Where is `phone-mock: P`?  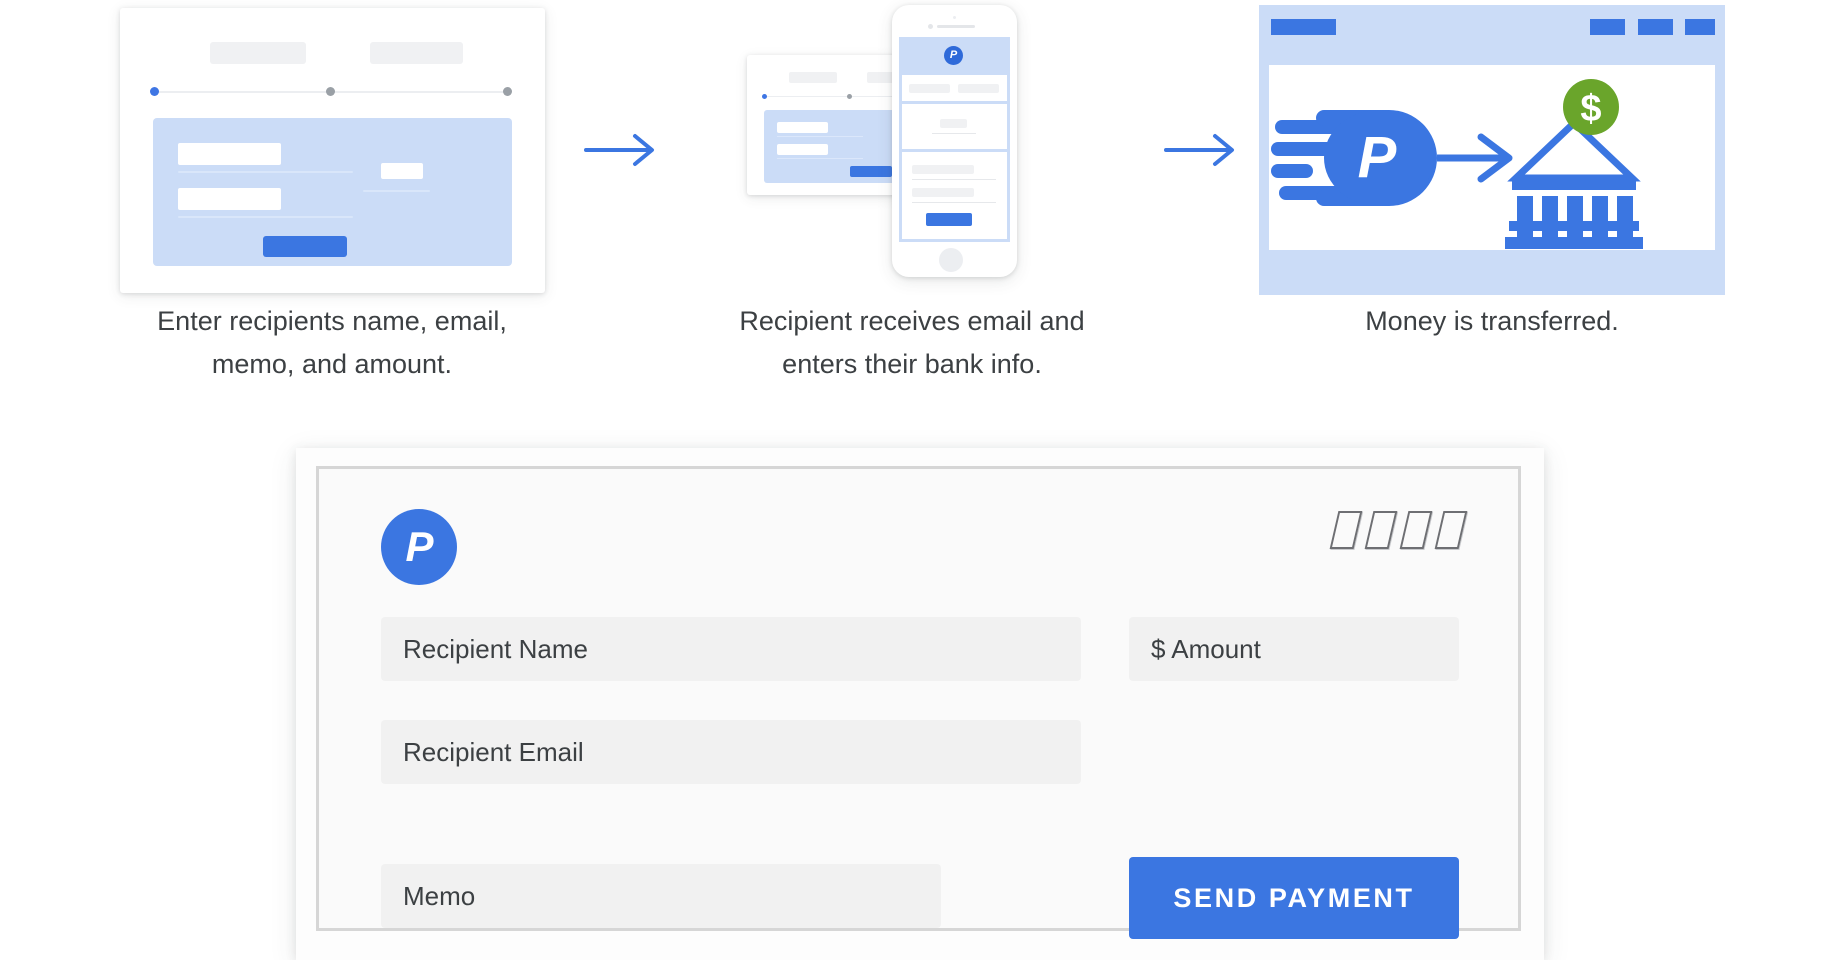 phone-mock: P is located at coordinates (954, 141).